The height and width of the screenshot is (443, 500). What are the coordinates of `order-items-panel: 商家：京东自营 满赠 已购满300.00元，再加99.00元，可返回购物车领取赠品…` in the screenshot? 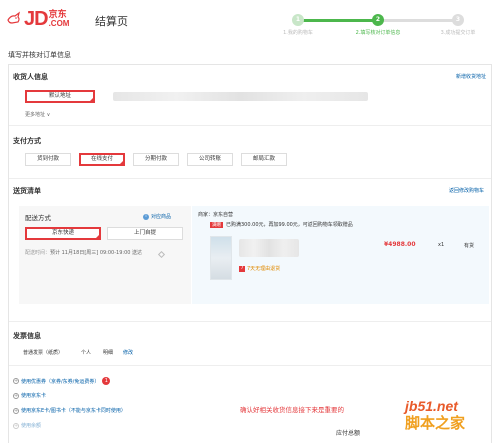 It's located at (340, 255).